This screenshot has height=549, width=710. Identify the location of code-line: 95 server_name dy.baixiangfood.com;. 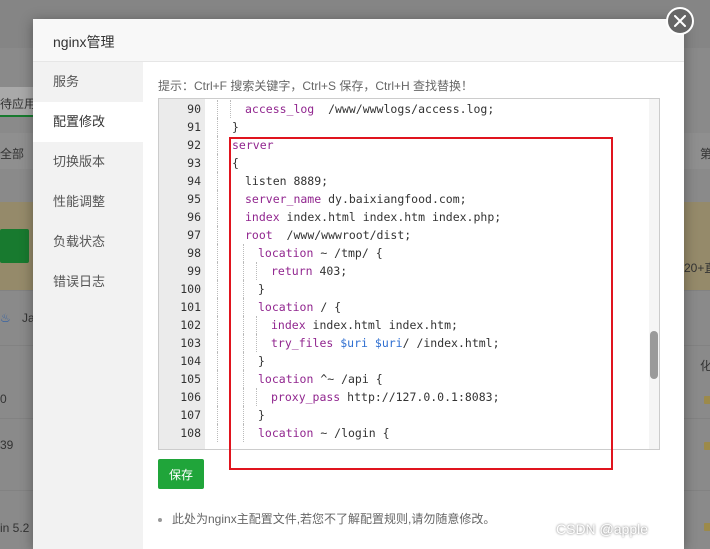
(404, 199).